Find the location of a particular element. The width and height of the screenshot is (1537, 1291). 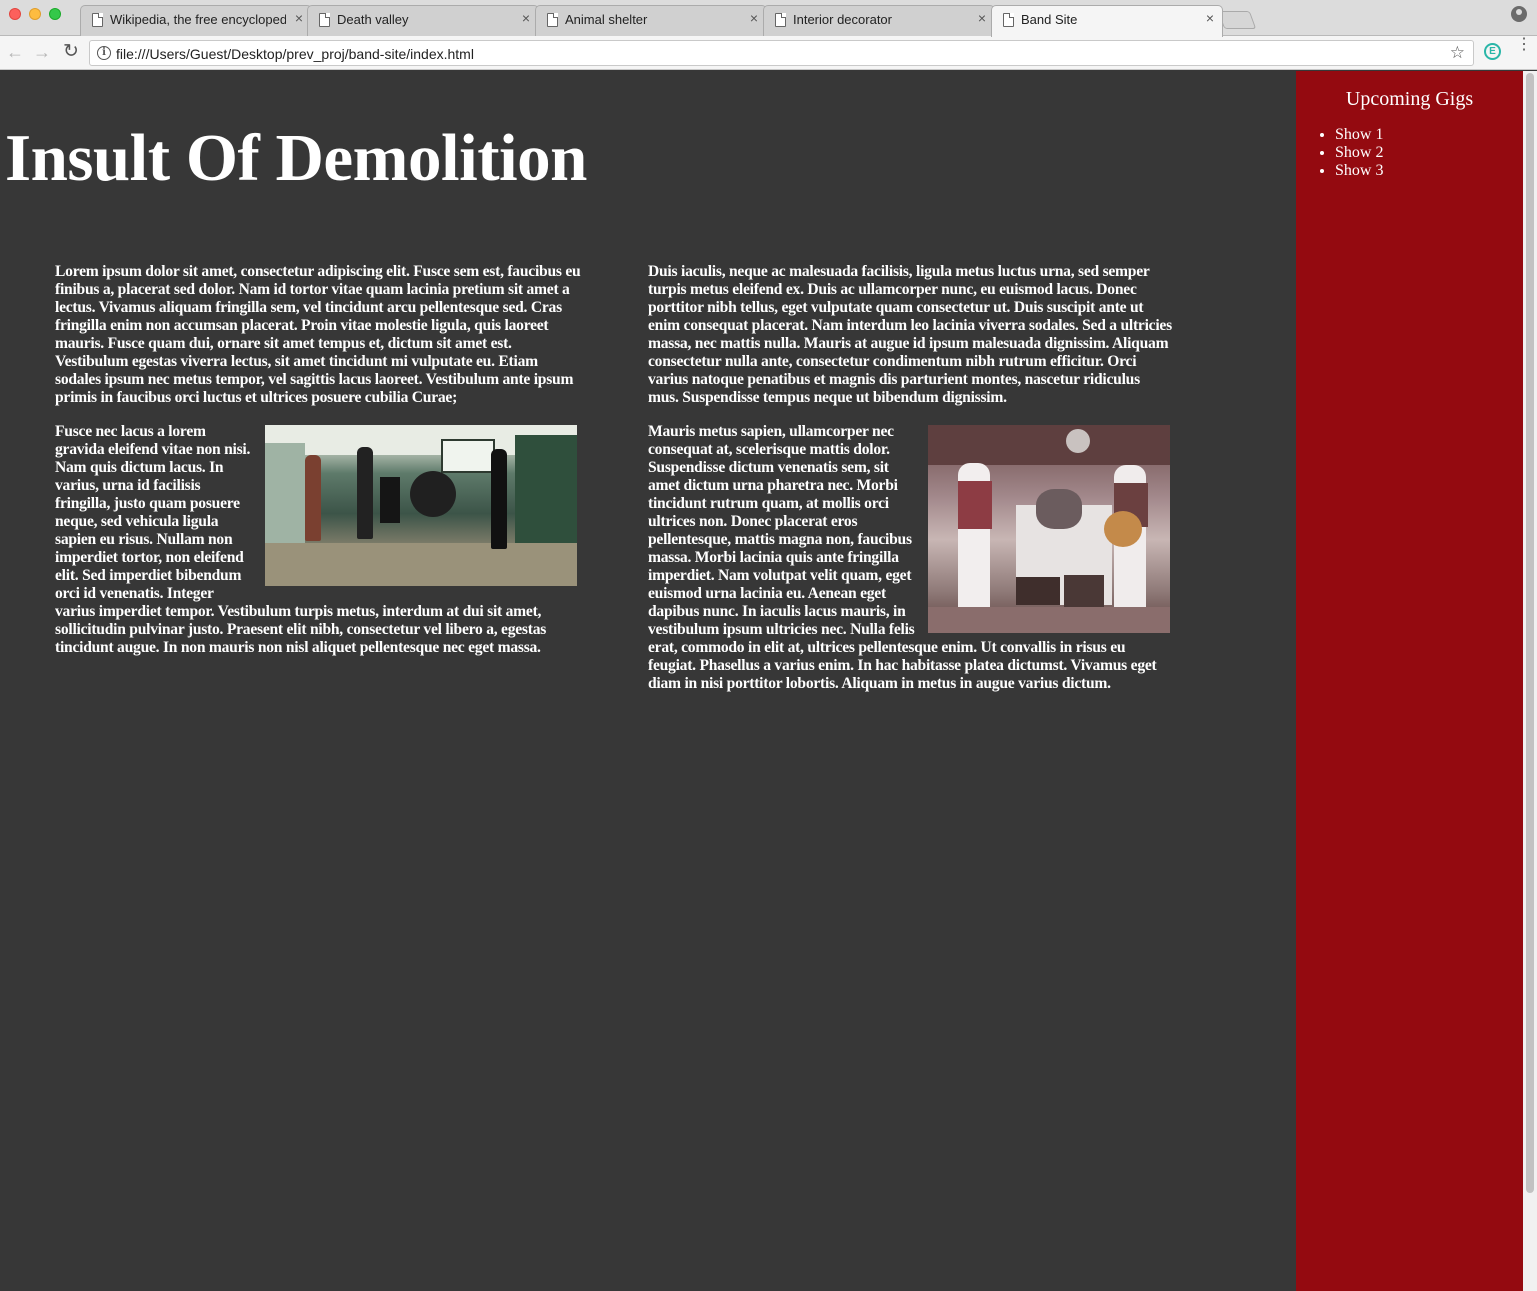

reload-icon: ↻ is located at coordinates (71, 52).